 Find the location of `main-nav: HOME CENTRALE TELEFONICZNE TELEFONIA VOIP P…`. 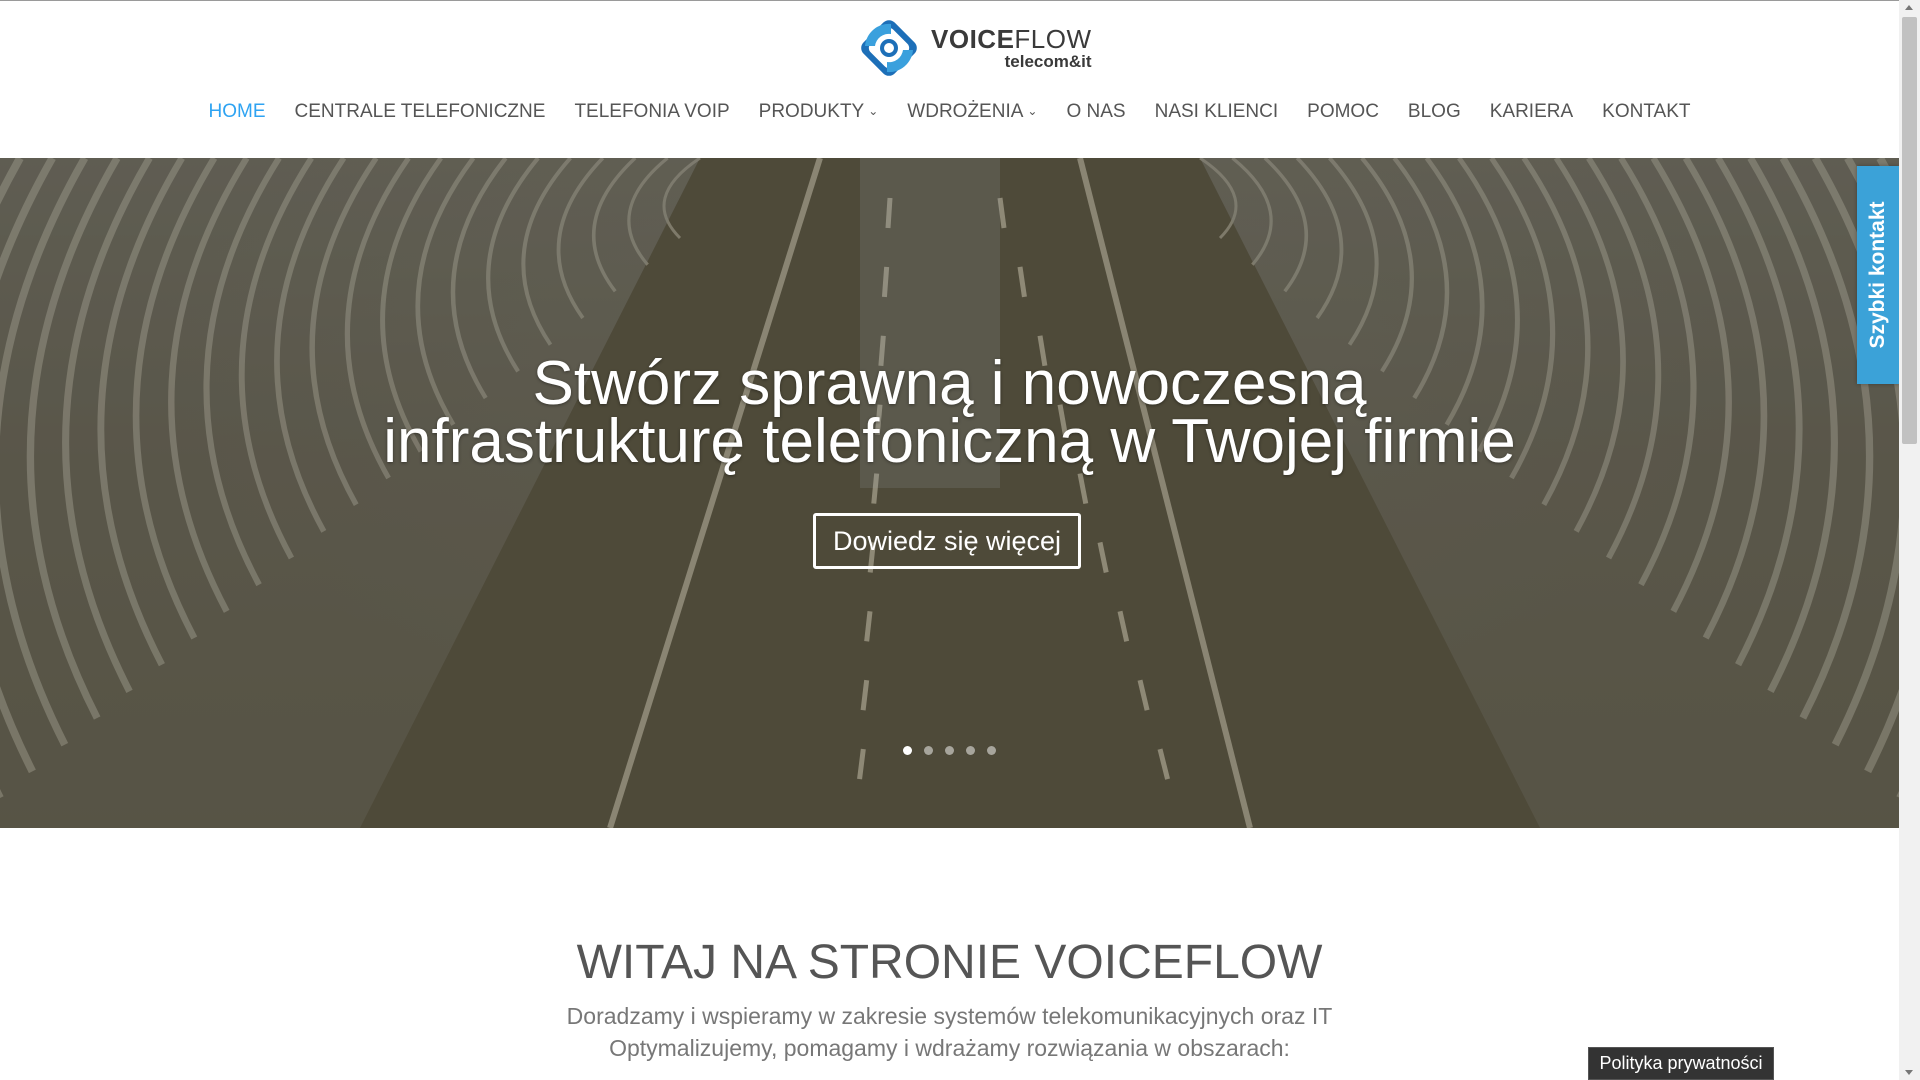

main-nav: HOME CENTRALE TELEFONICZNE TELEFONIA VOIP P… is located at coordinates (949, 112).